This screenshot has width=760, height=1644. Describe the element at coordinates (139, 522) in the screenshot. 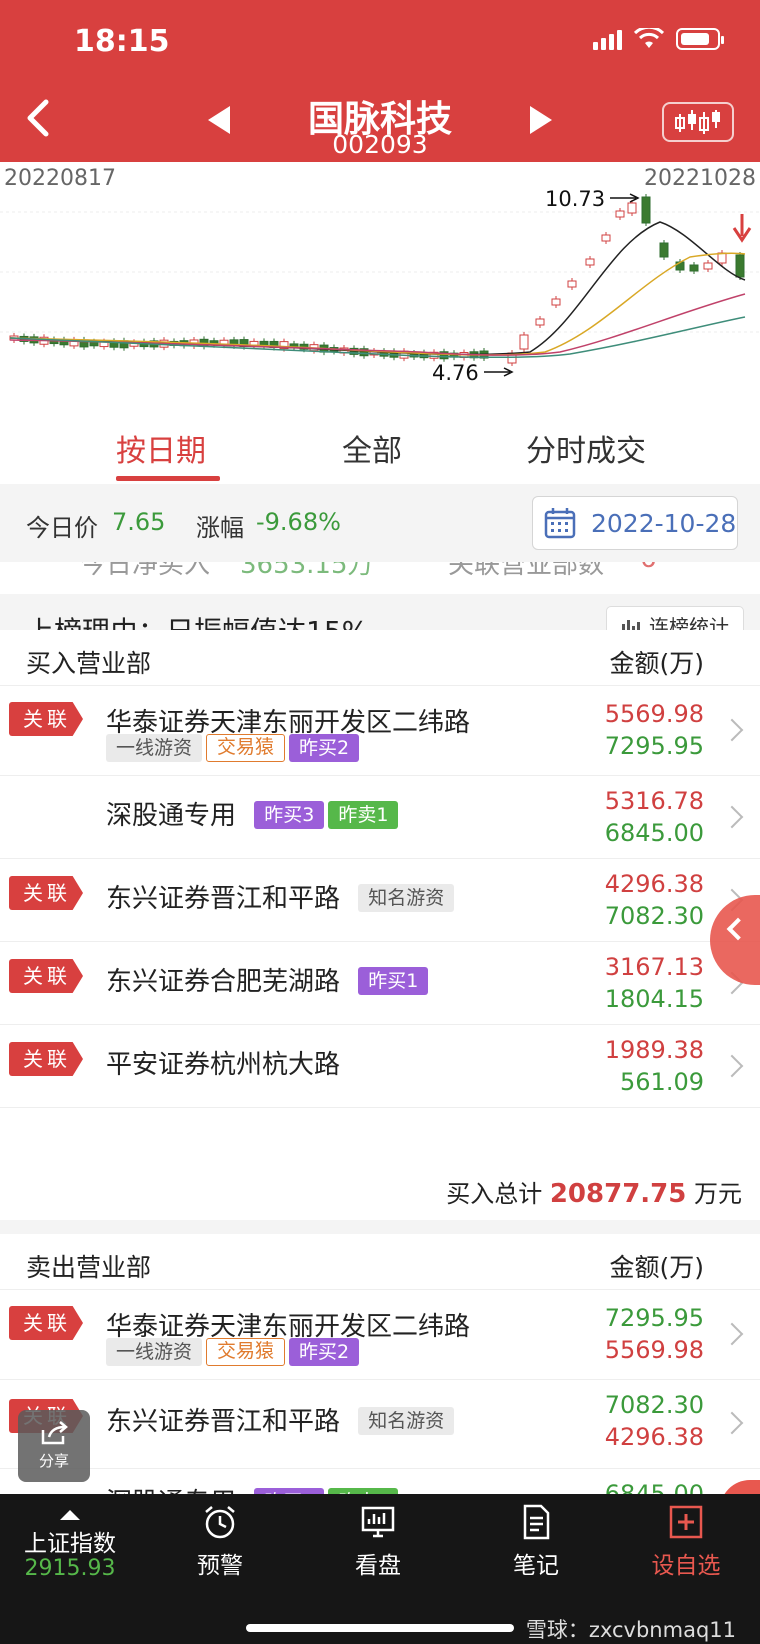

I see `today-price-value: 7.65` at that location.